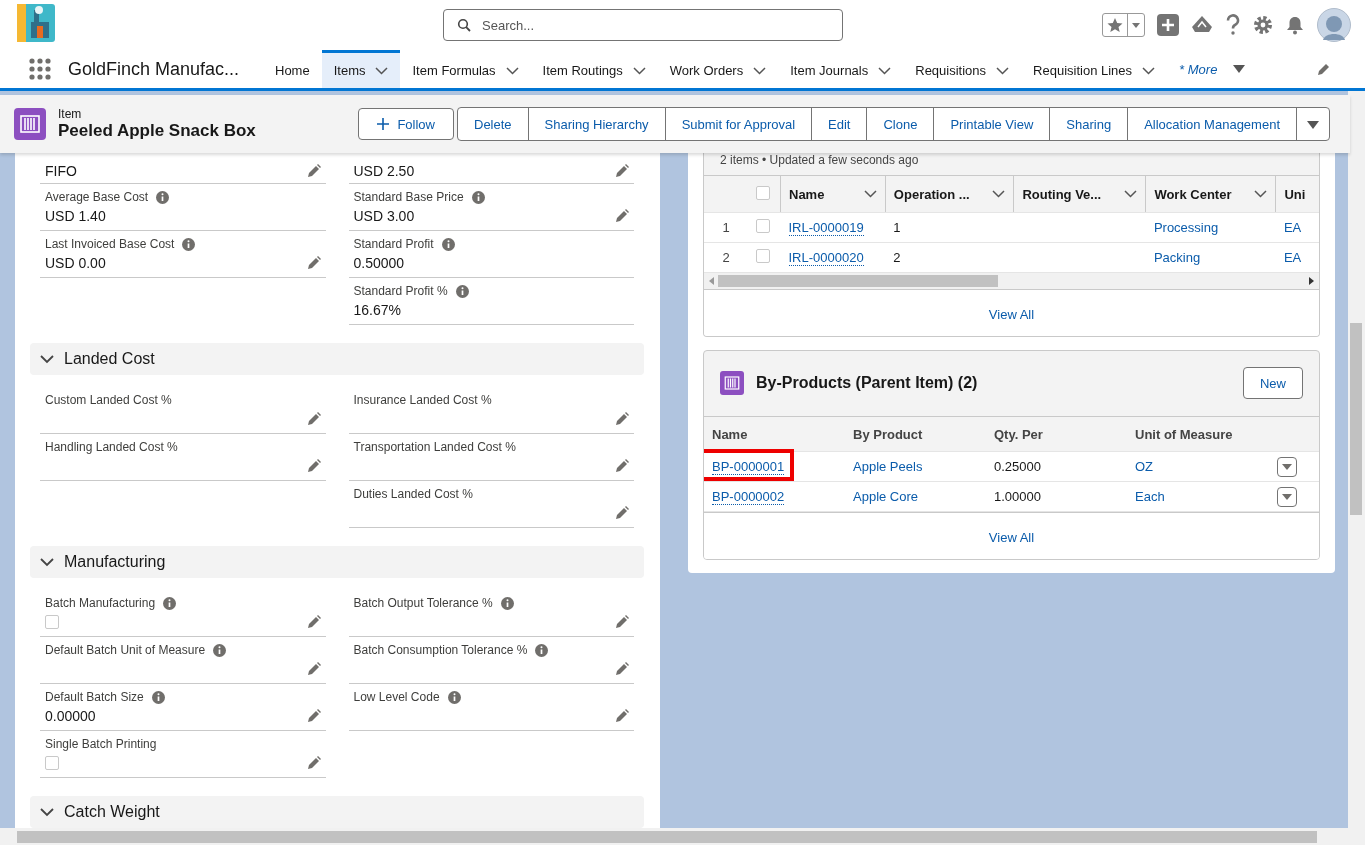  Describe the element at coordinates (1233, 25) in the screenshot. I see `help-icon` at that location.